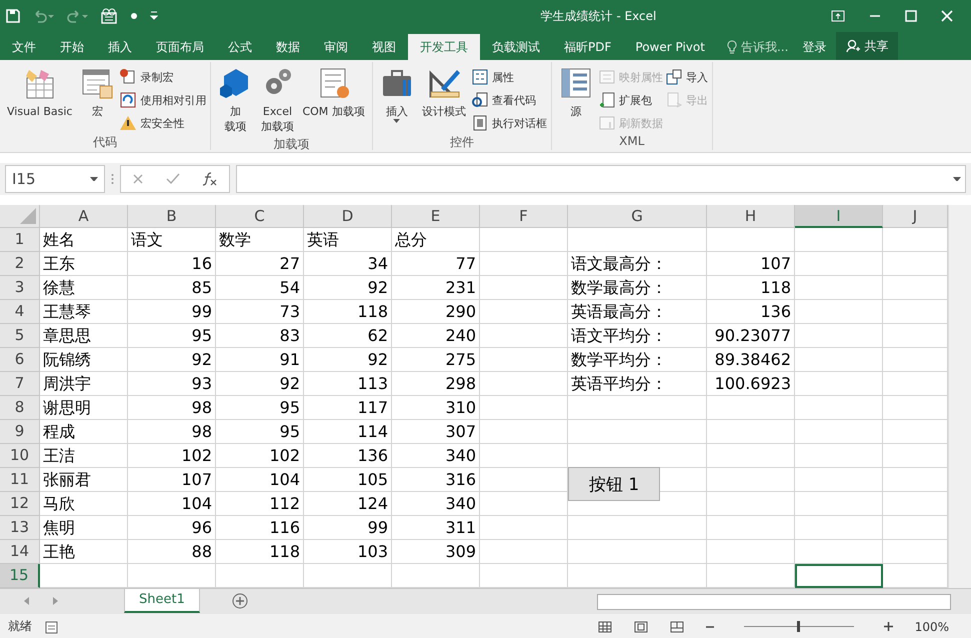  I want to click on row-header: 1, so click(20, 240).